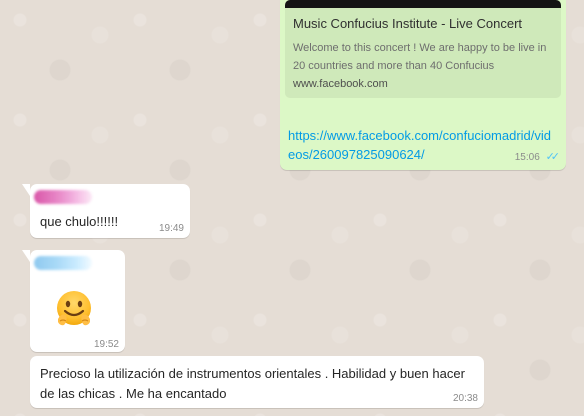 Image resolution: width=584 pixels, height=416 pixels. I want to click on hugging-face-icon, so click(74, 308).